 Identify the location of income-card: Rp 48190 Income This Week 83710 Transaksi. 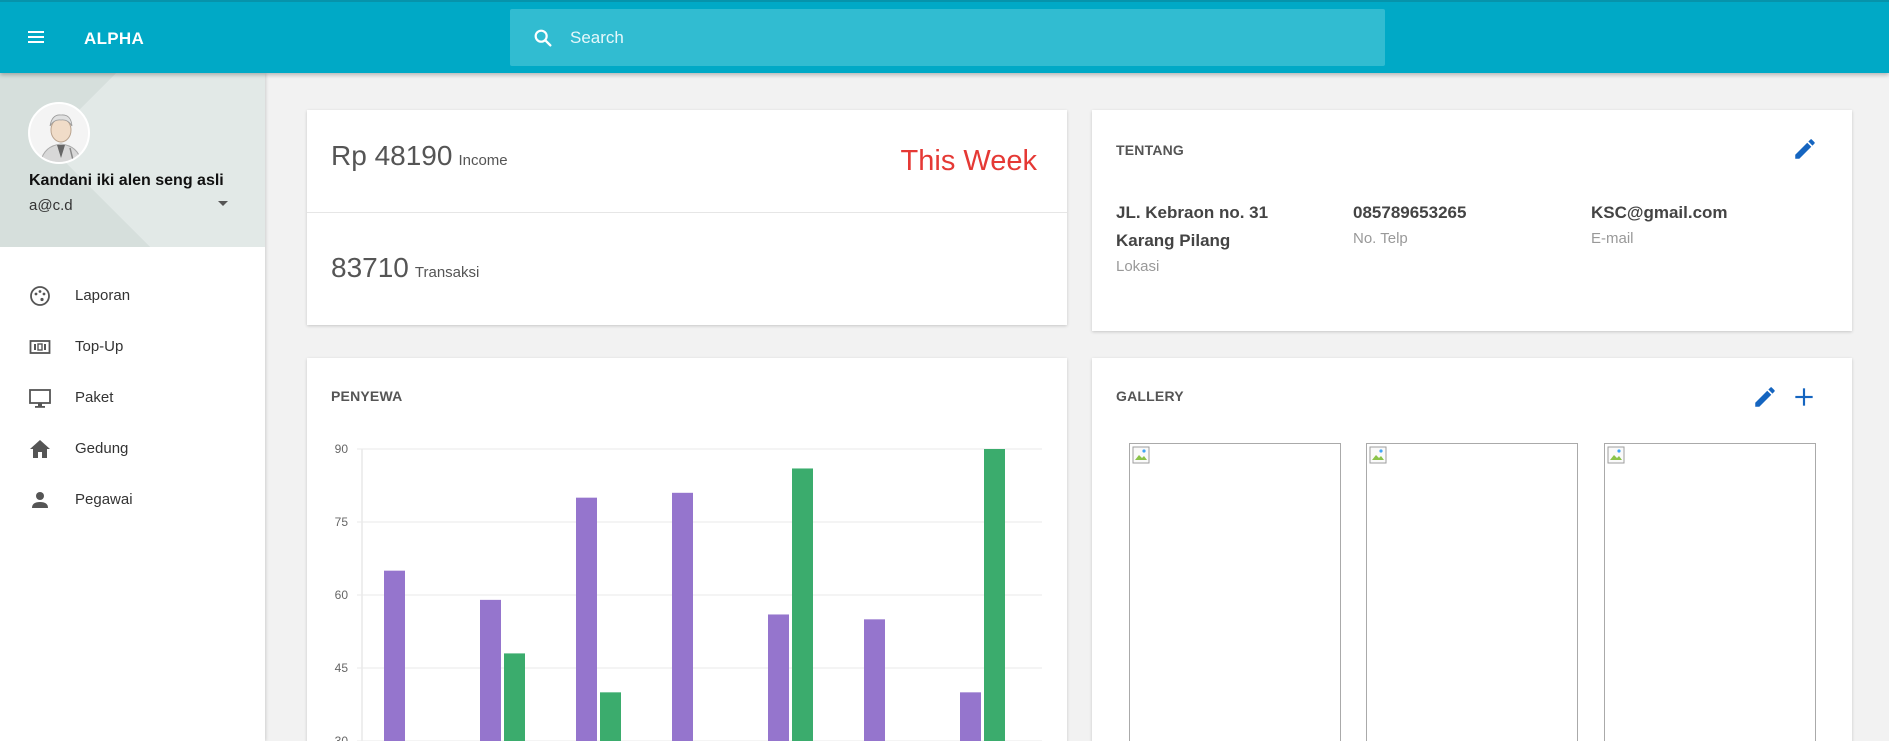
(687, 217).